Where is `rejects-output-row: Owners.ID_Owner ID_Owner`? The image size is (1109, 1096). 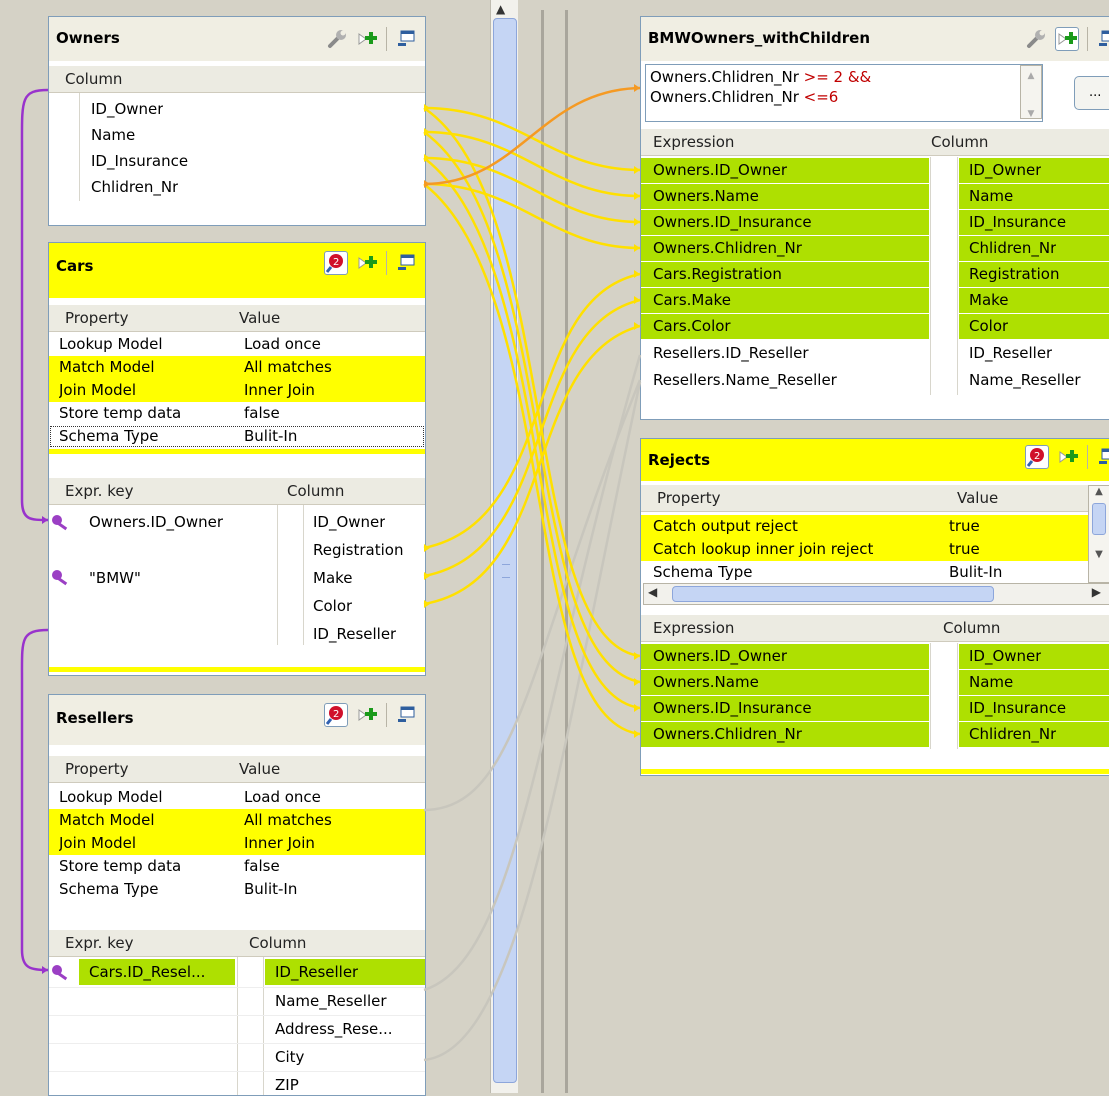
rejects-output-row: Owners.ID_Owner ID_Owner is located at coordinates (875, 657).